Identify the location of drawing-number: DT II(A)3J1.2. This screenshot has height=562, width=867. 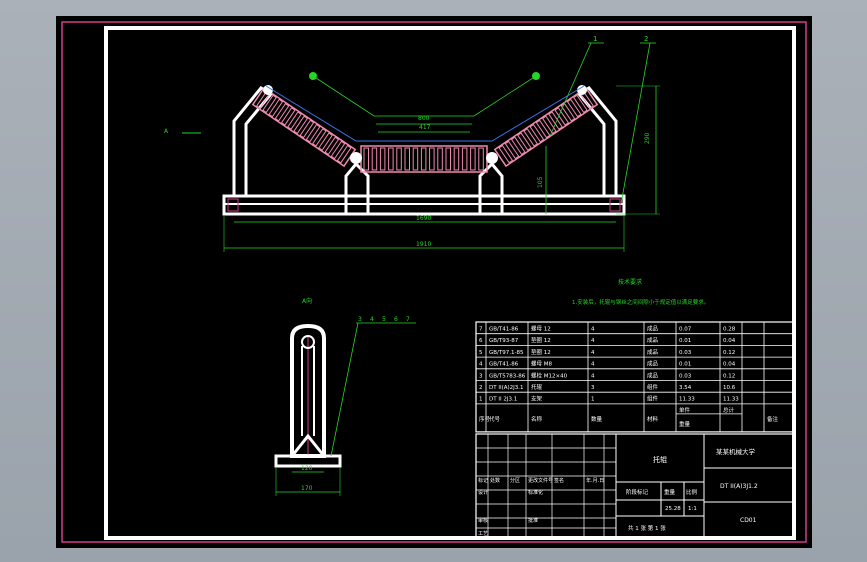
(739, 486).